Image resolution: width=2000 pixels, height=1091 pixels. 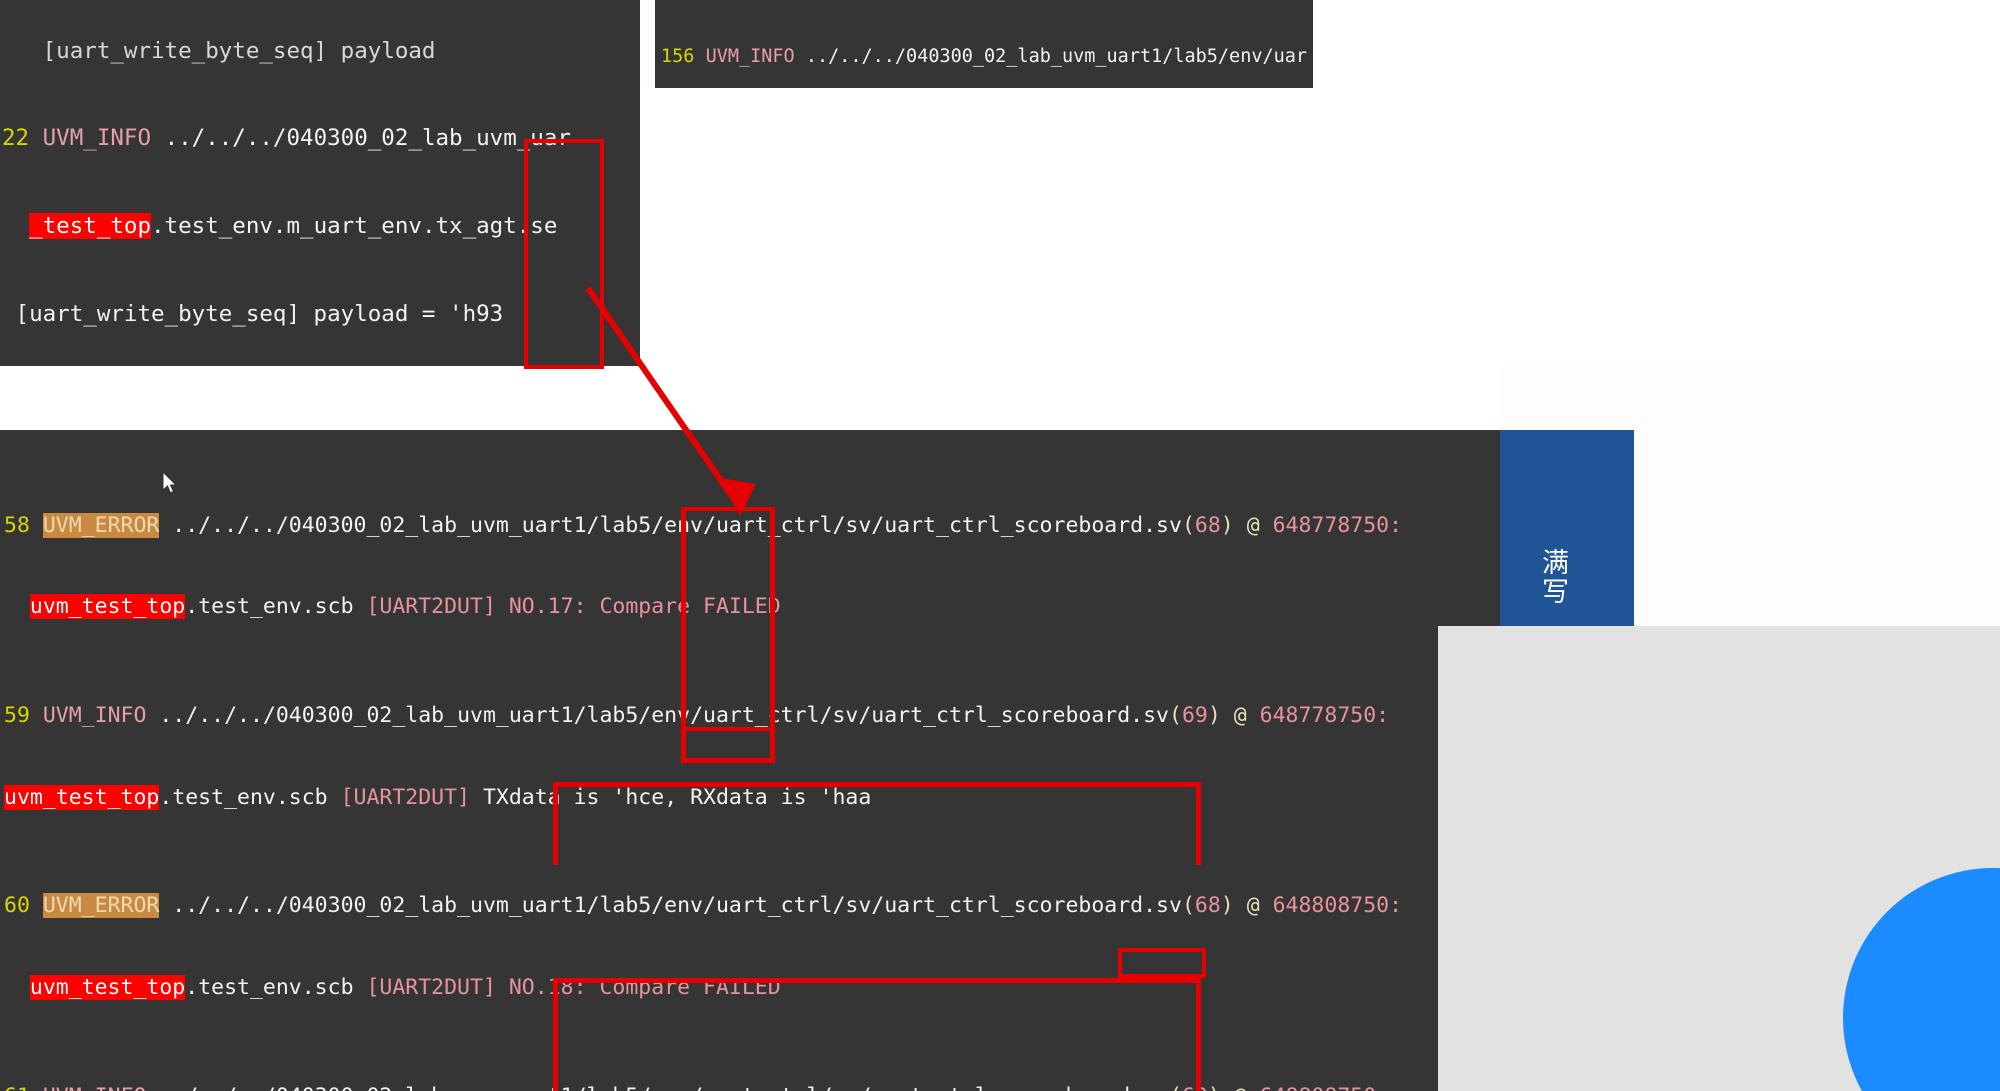 What do you see at coordinates (877, 980) in the screenshot?
I see `final-error-box-top` at bounding box center [877, 980].